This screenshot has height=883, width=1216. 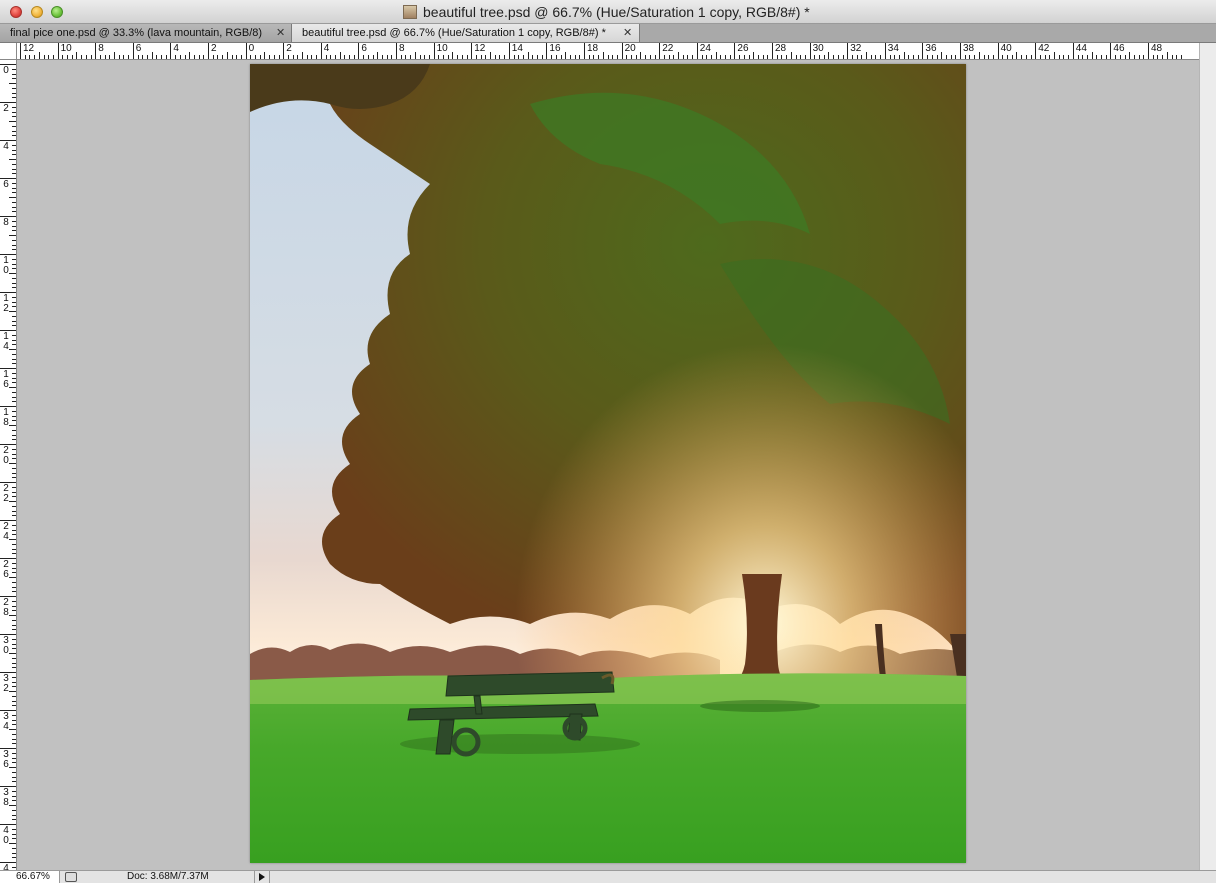 I want to click on ruler-label: 36, so click(x=931, y=48).